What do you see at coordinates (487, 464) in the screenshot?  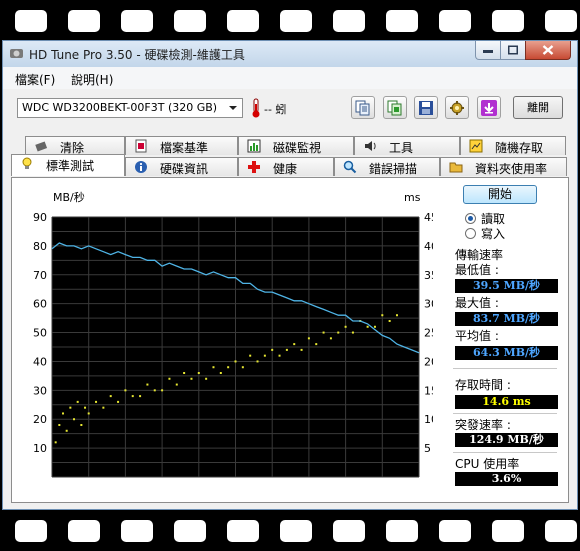 I see `cpu-usage-label: CPU 使用率` at bounding box center [487, 464].